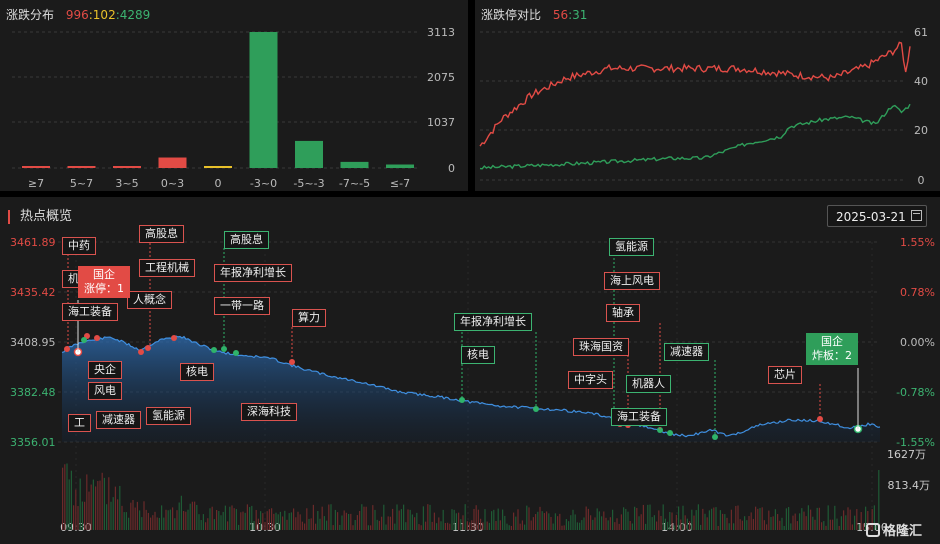  Describe the element at coordinates (917, 242) in the screenshot. I see `pct-tick-label: 1.55%` at that location.